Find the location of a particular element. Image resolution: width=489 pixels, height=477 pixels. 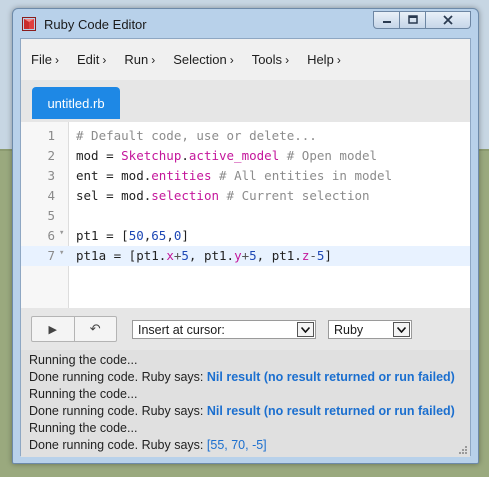

code-operator: + is located at coordinates (245, 255).